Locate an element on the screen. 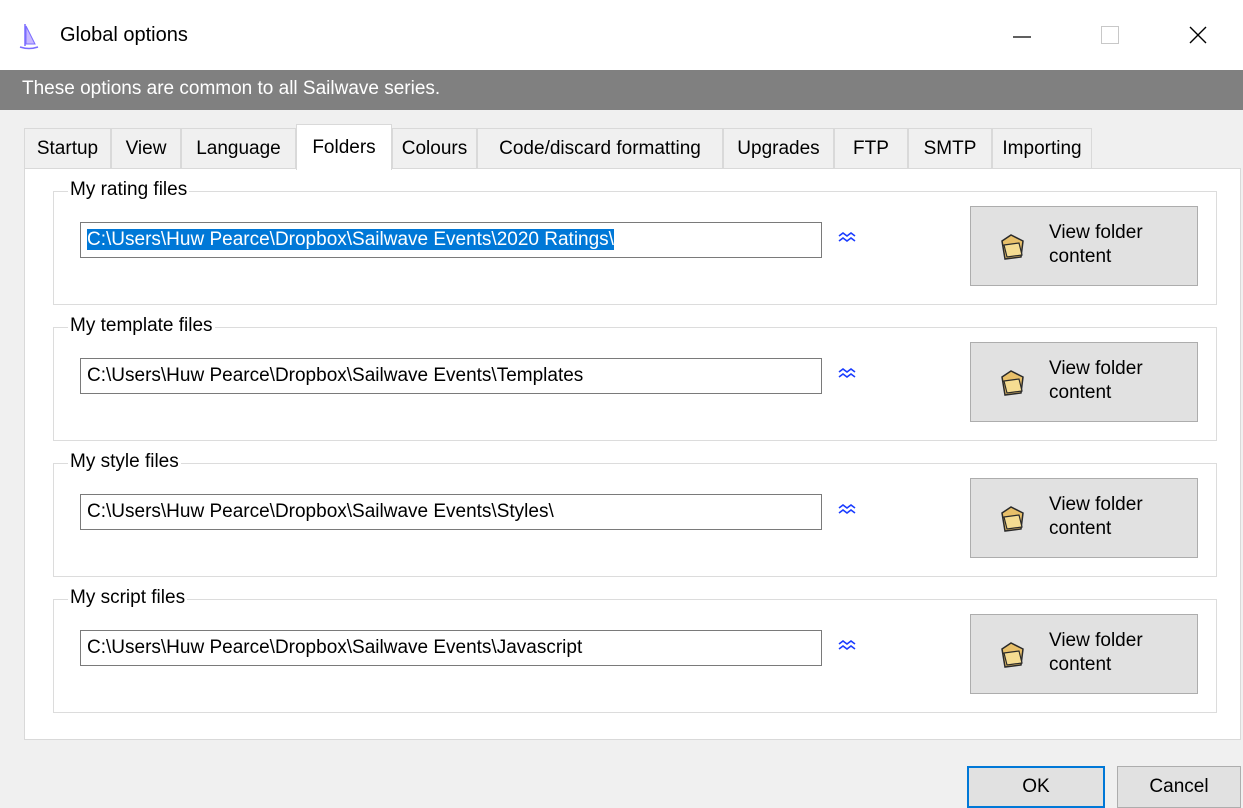  tab-code-discard-formatting: Code/discard formatting is located at coordinates (600, 148).